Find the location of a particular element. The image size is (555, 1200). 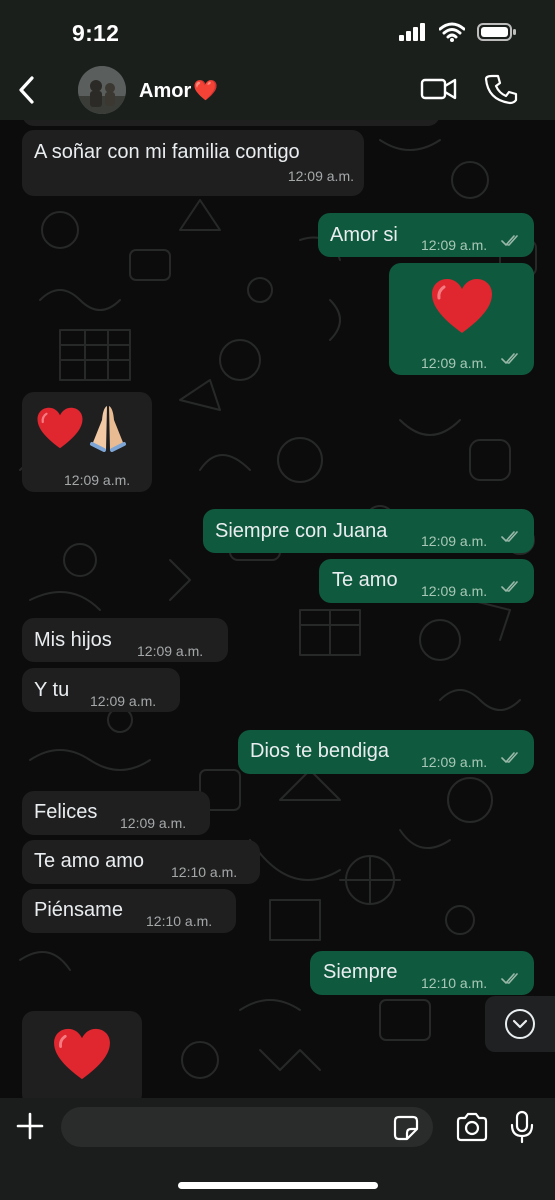

message-incoming: Piénsame 12:10 a.m. is located at coordinates (129, 911).